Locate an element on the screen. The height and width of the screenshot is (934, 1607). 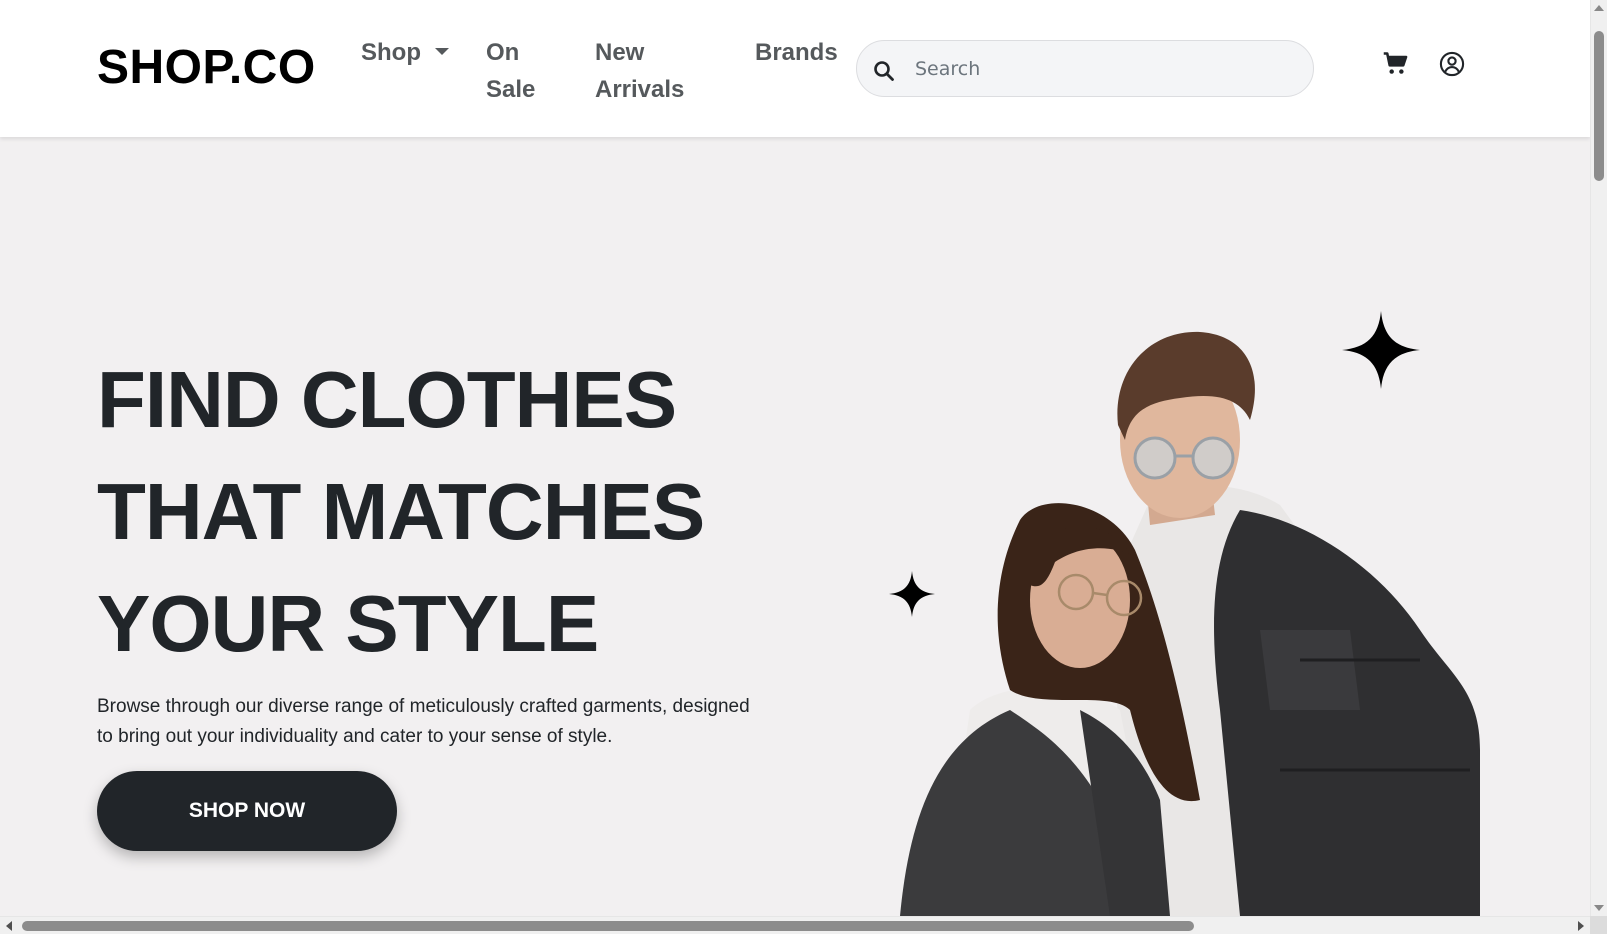
cart-icon is located at coordinates (1396, 64).